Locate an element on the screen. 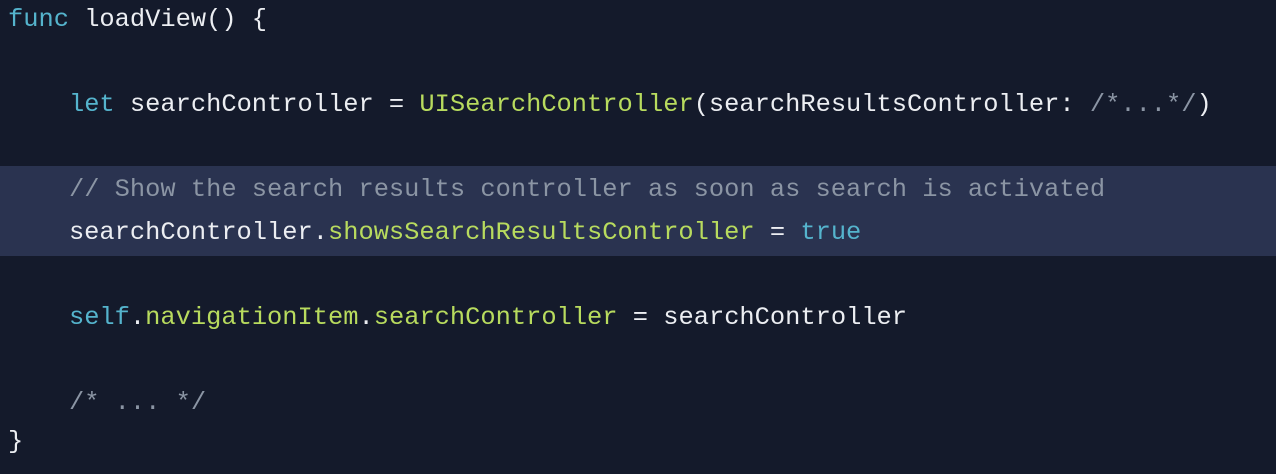 This screenshot has width=1276, height=474. code-token: = searchController is located at coordinates (762, 318).